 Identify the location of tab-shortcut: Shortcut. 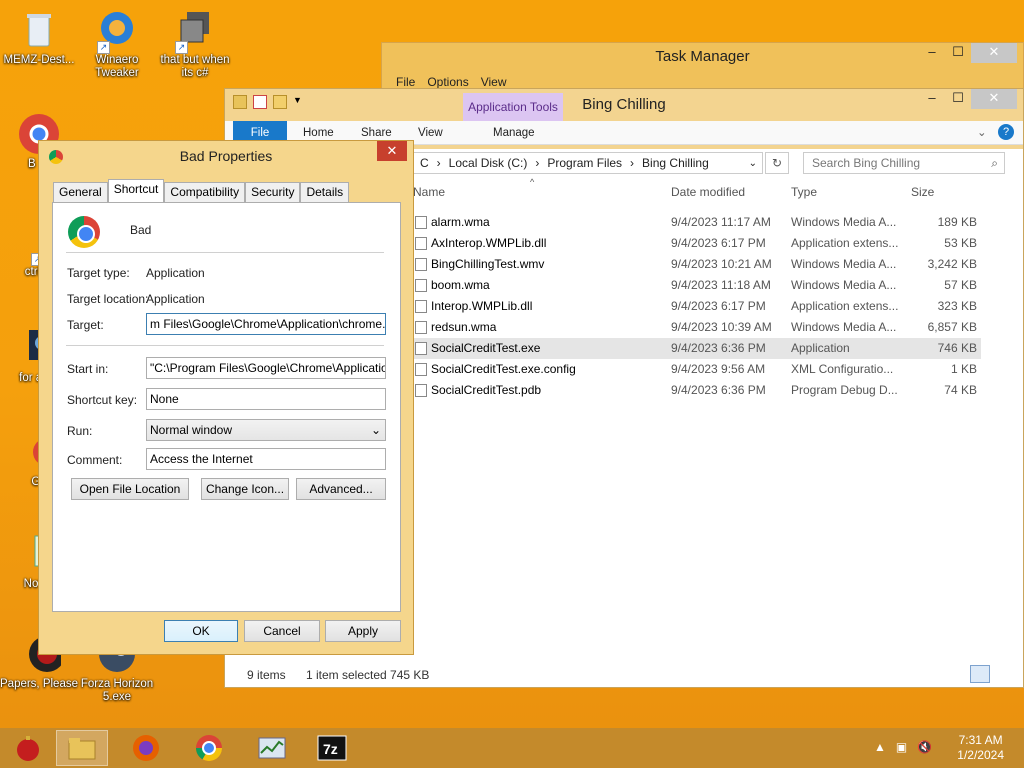
(136, 191).